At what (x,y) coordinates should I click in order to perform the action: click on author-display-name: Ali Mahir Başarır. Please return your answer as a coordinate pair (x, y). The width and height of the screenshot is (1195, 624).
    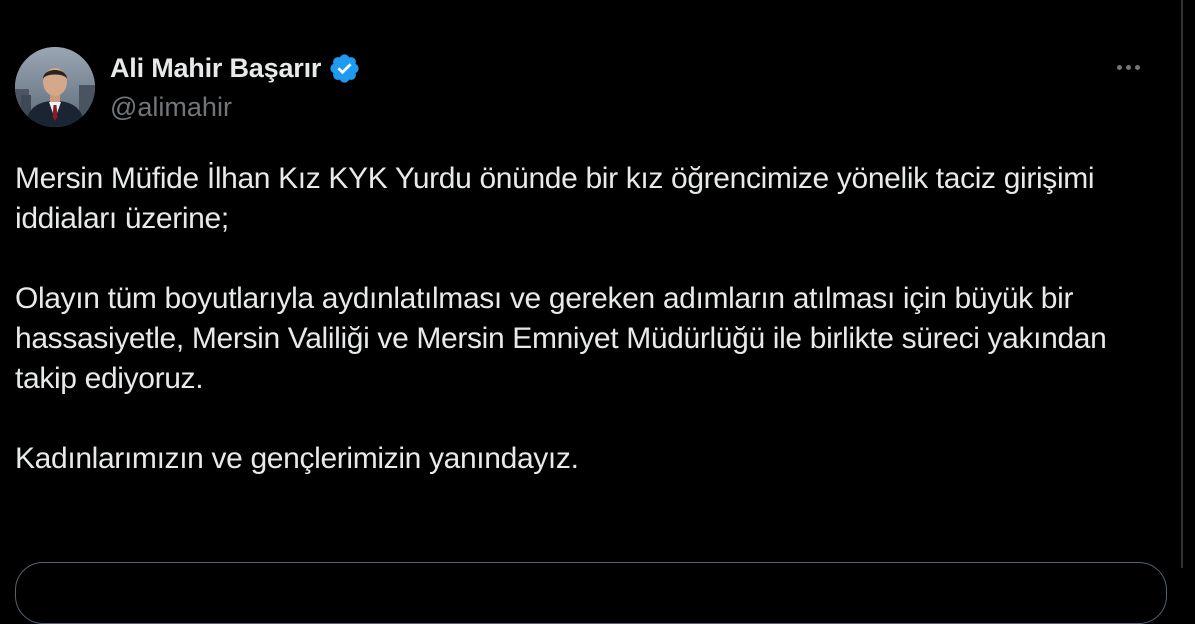
    Looking at the image, I should click on (215, 68).